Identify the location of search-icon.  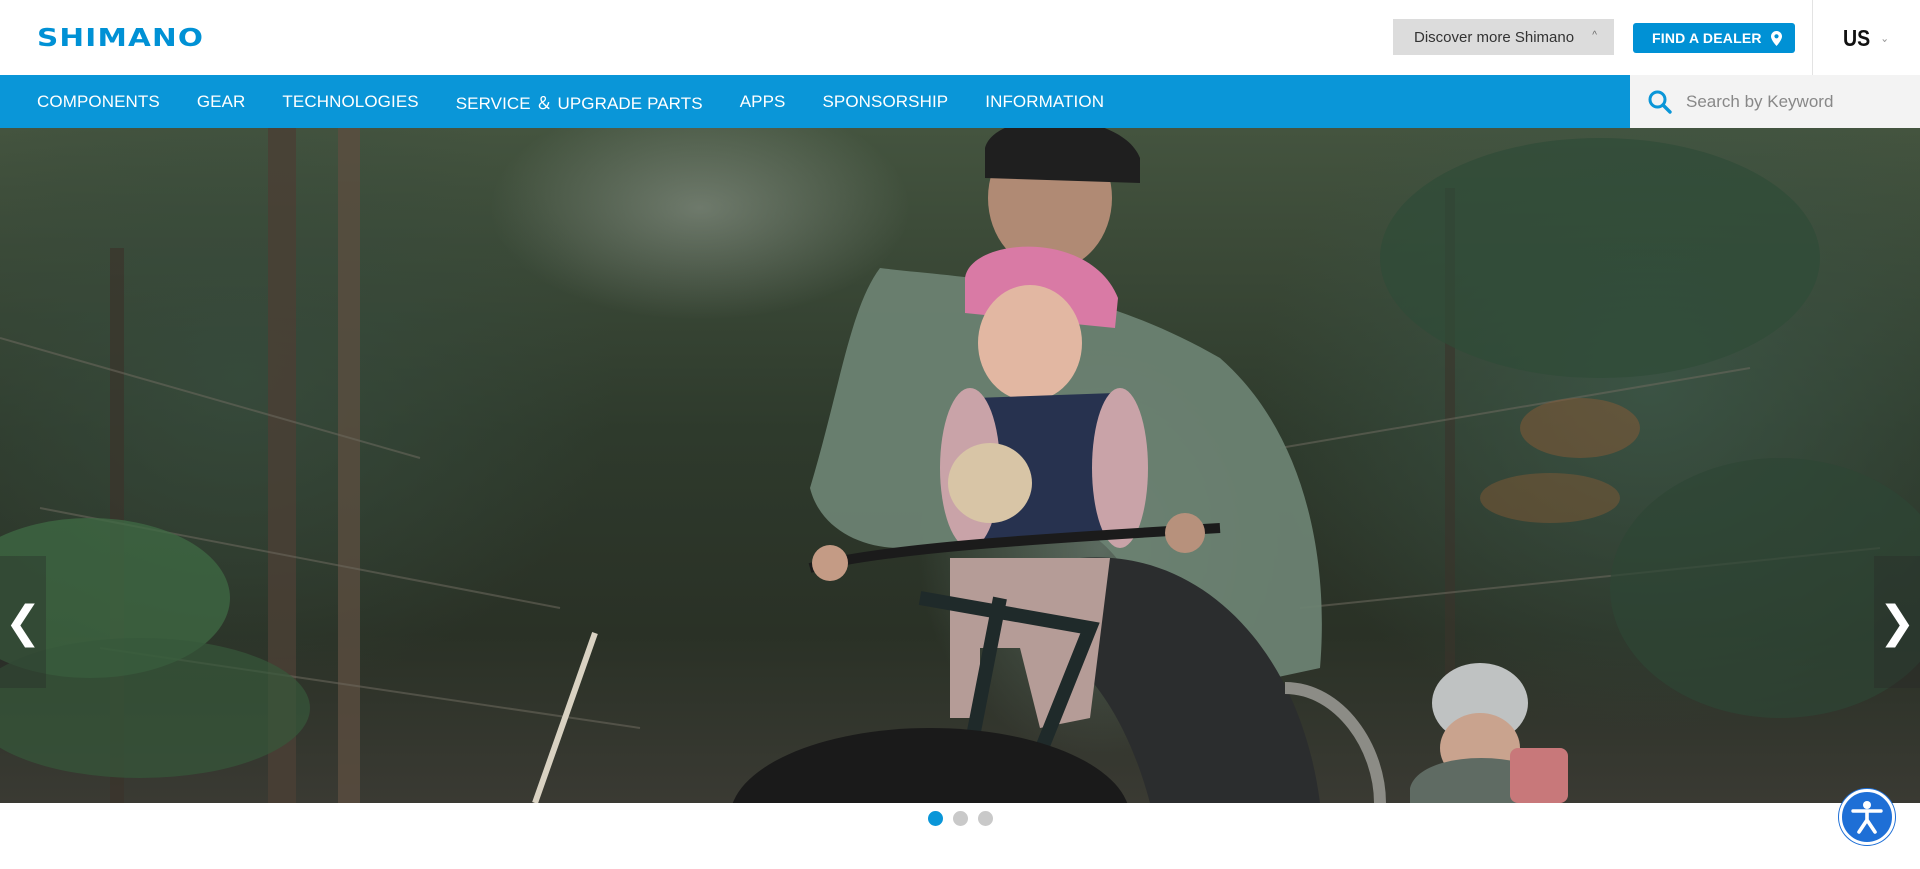
(1660, 102).